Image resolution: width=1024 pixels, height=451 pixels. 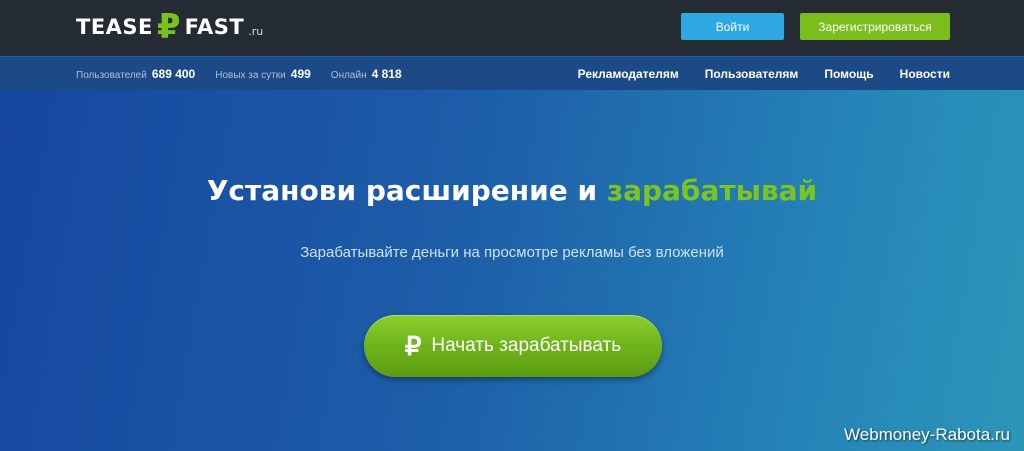 What do you see at coordinates (386, 74) in the screenshot?
I see `stat-value: 4 818` at bounding box center [386, 74].